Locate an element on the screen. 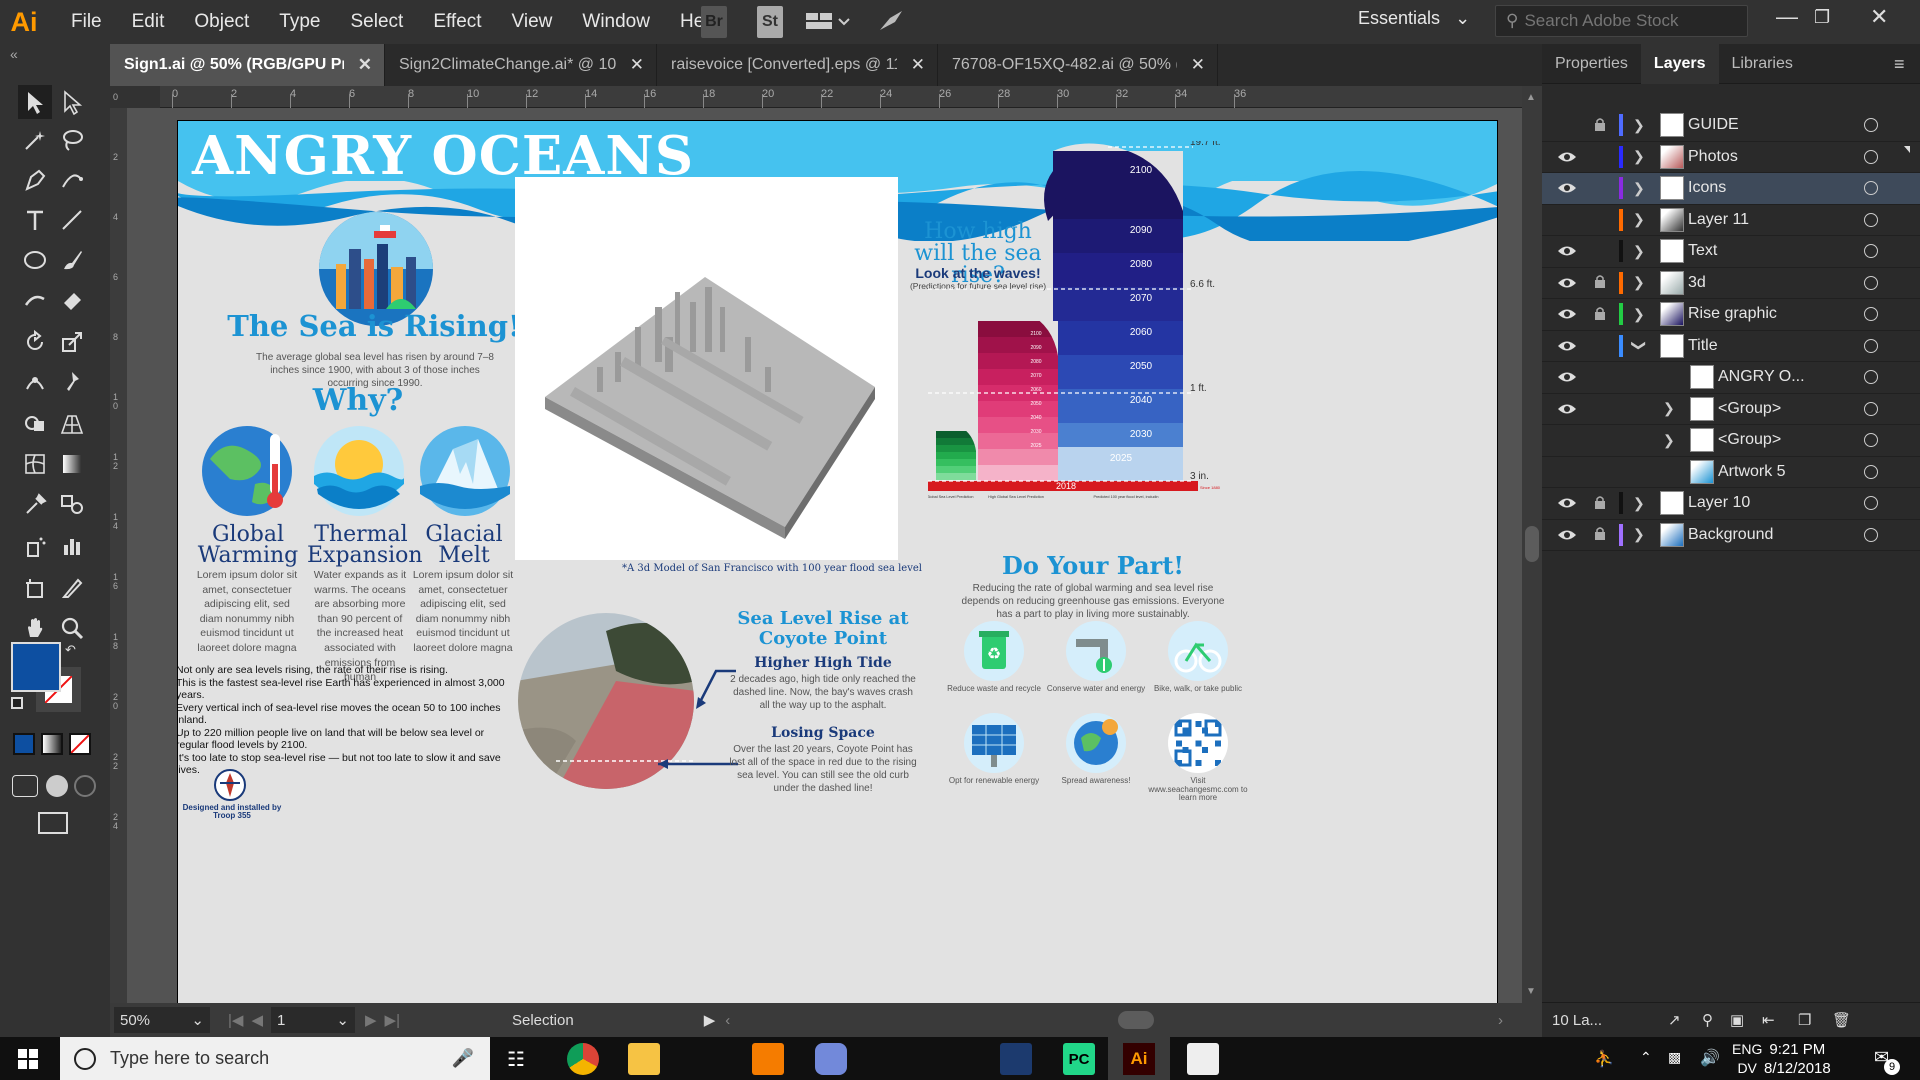 The image size is (1920, 1080). none-mode-icon is located at coordinates (80, 744).